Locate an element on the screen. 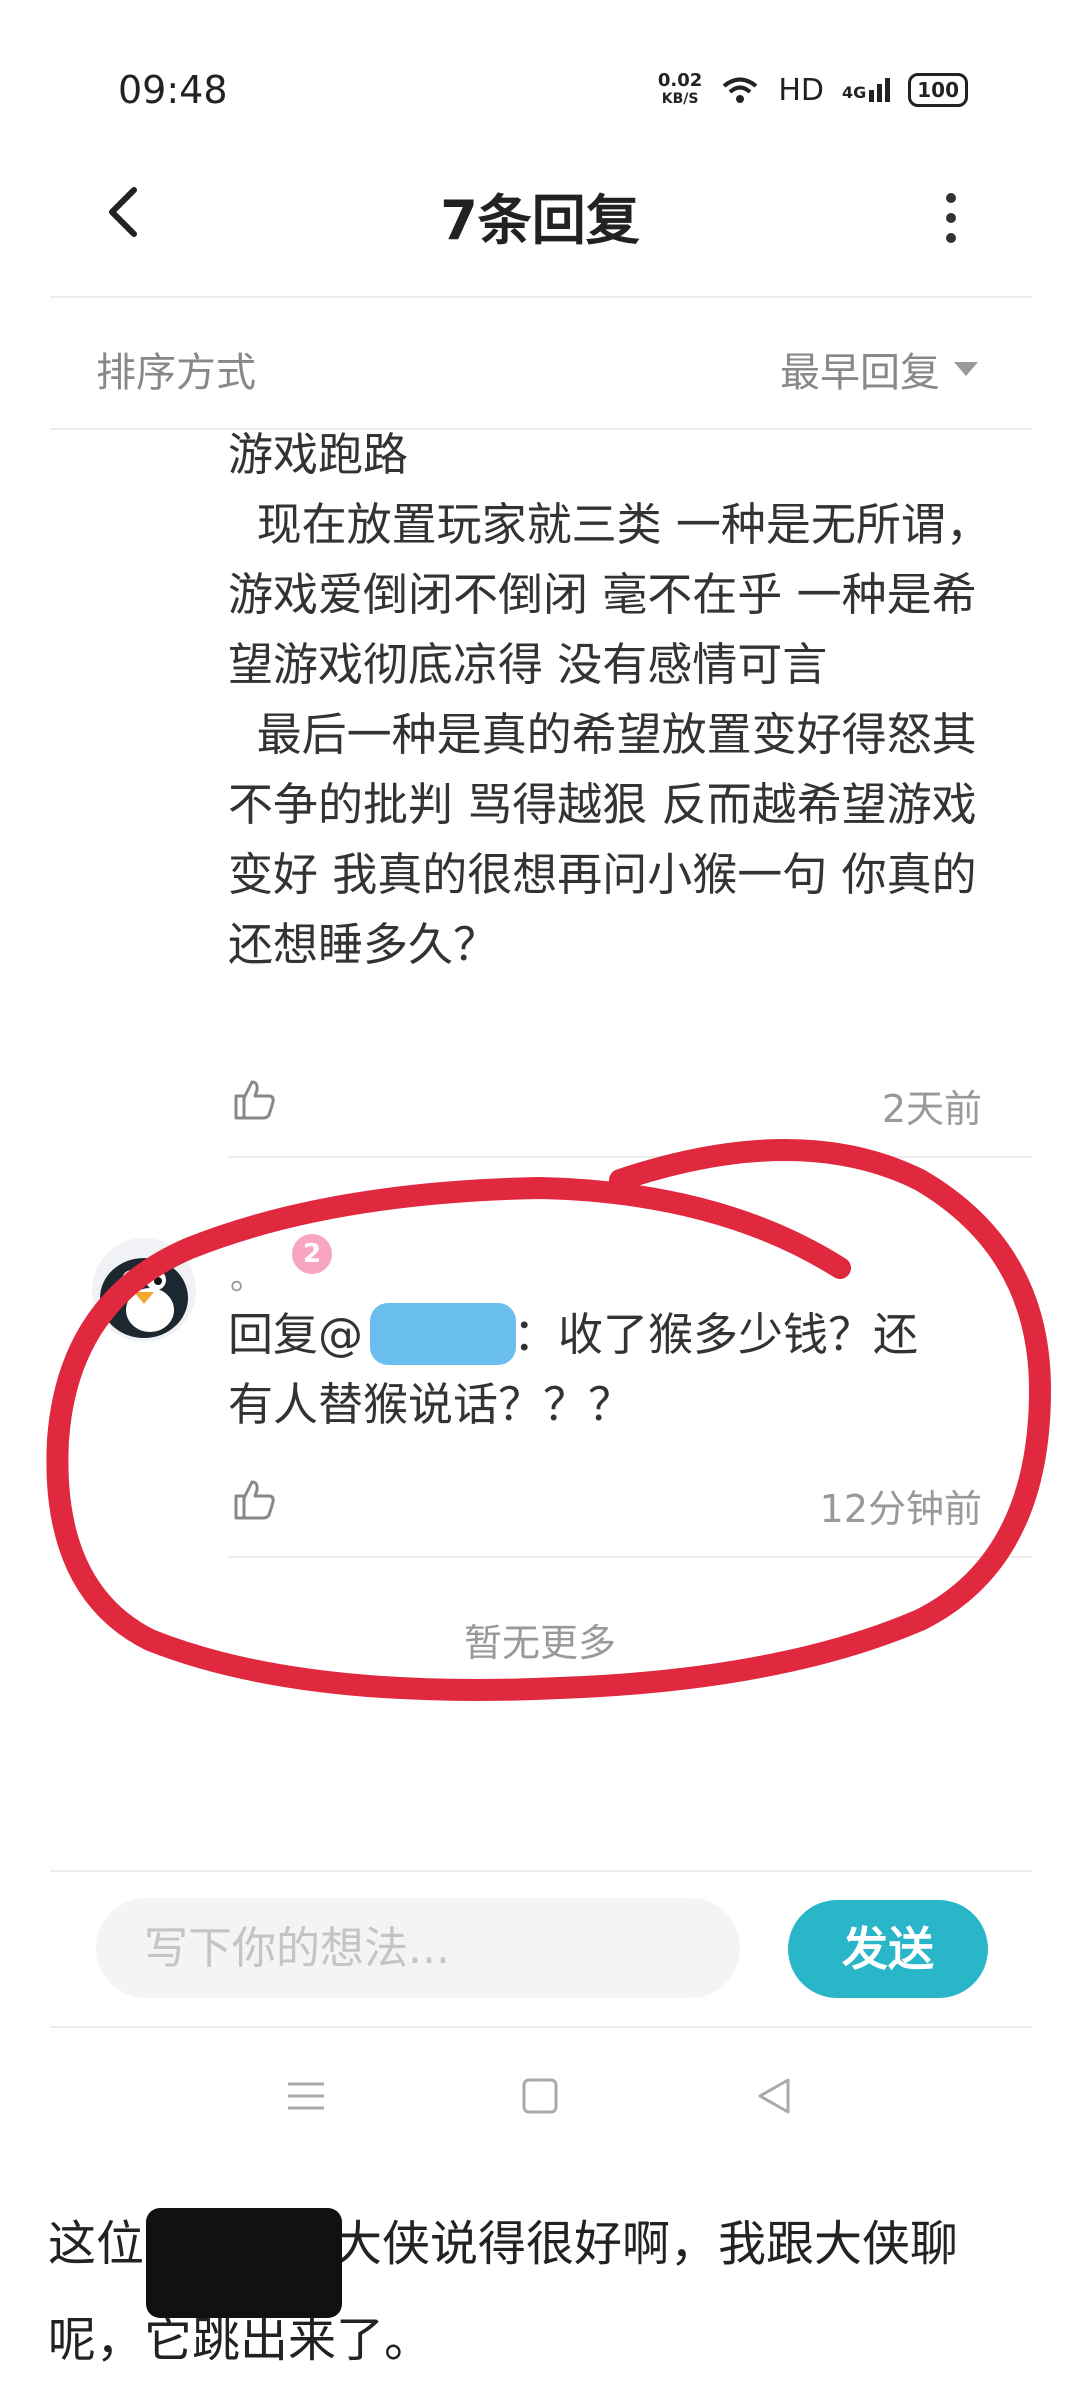  redaction-block is located at coordinates (244, 2263).